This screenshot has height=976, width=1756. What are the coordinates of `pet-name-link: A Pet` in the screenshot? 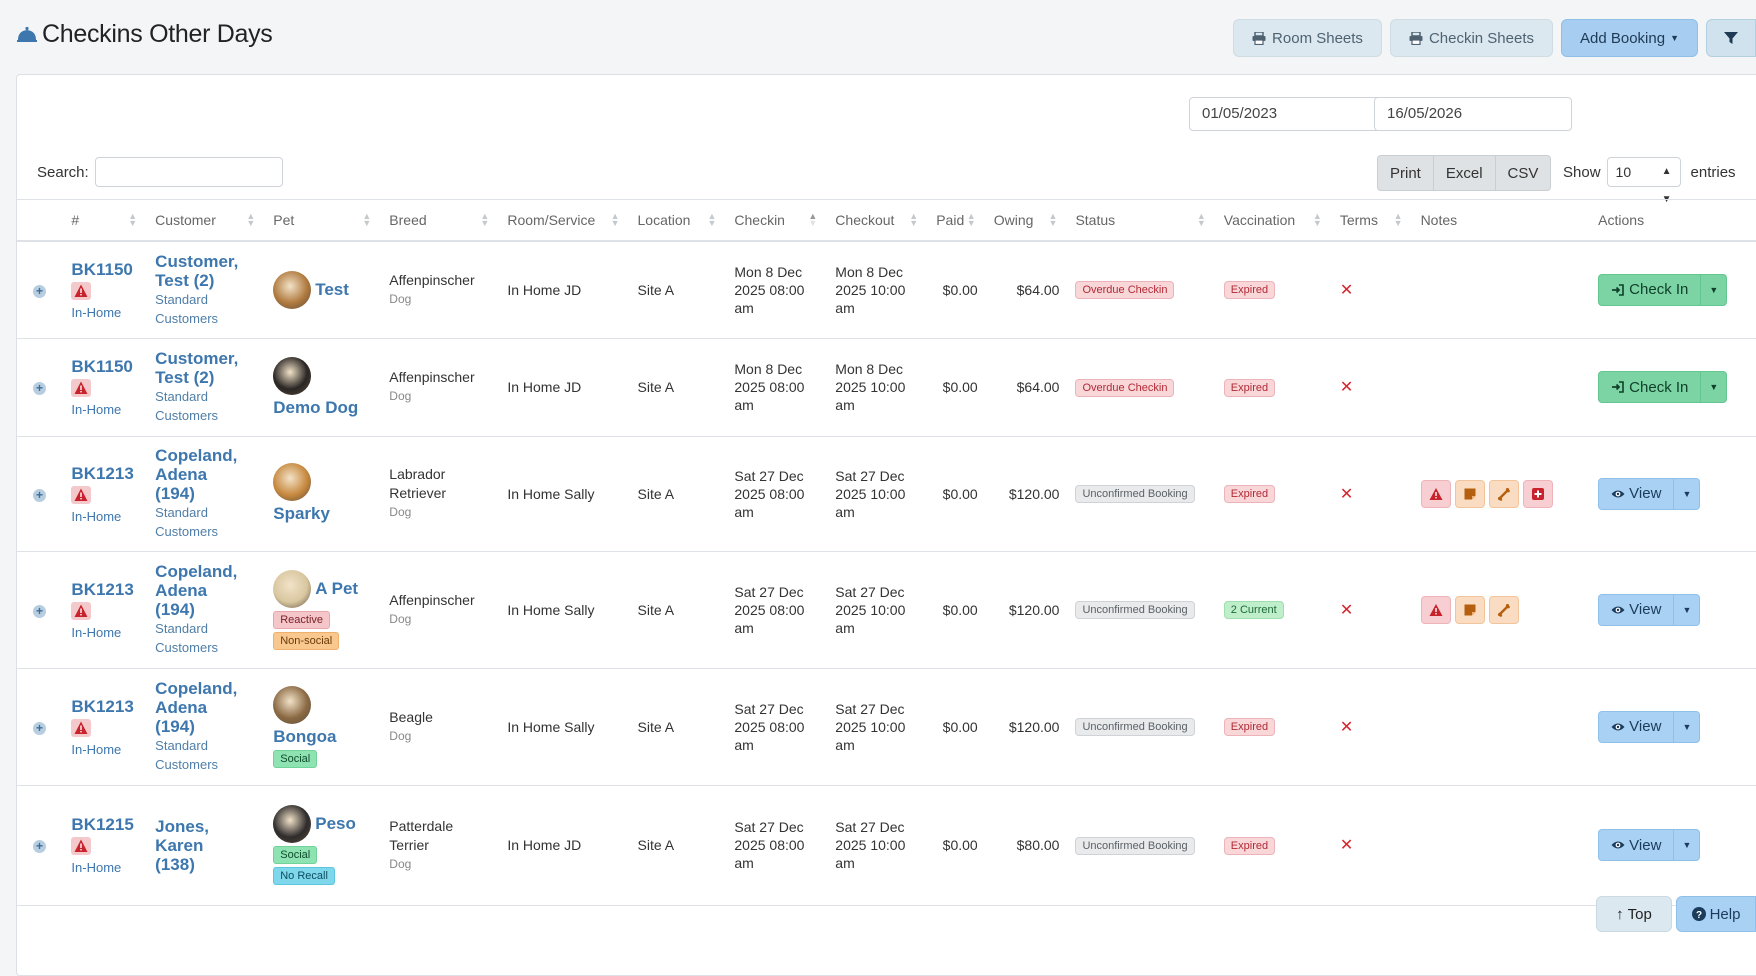 It's located at (336, 589).